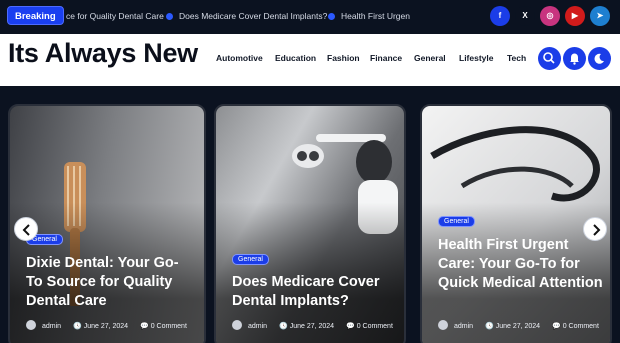 Image resolution: width=620 pixels, height=343 pixels. Describe the element at coordinates (369, 16) in the screenshot. I see `ticker-item: Health First Urgen` at that location.